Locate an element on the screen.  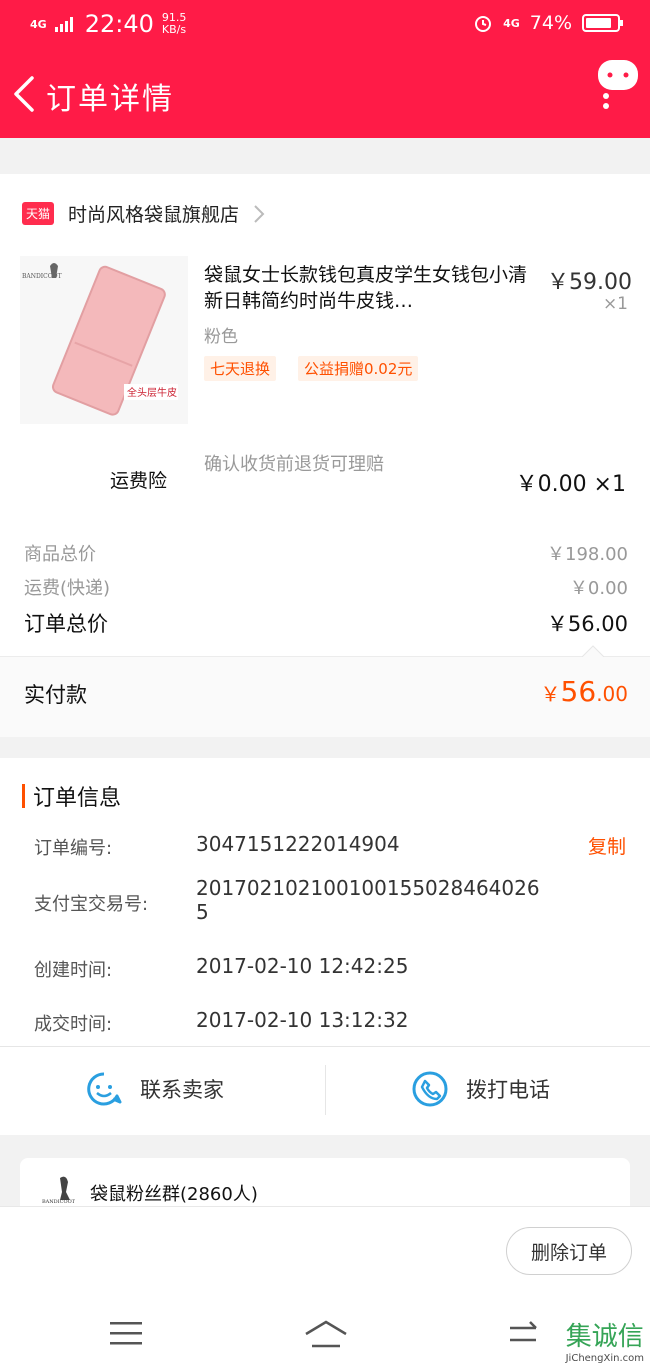
tag-seven-day-return: 七天退换 is located at coordinates (240, 368).